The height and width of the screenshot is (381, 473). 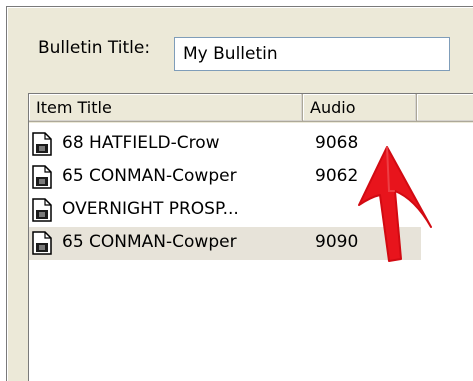 I want to click on column-header-audio: Audio, so click(x=360, y=108).